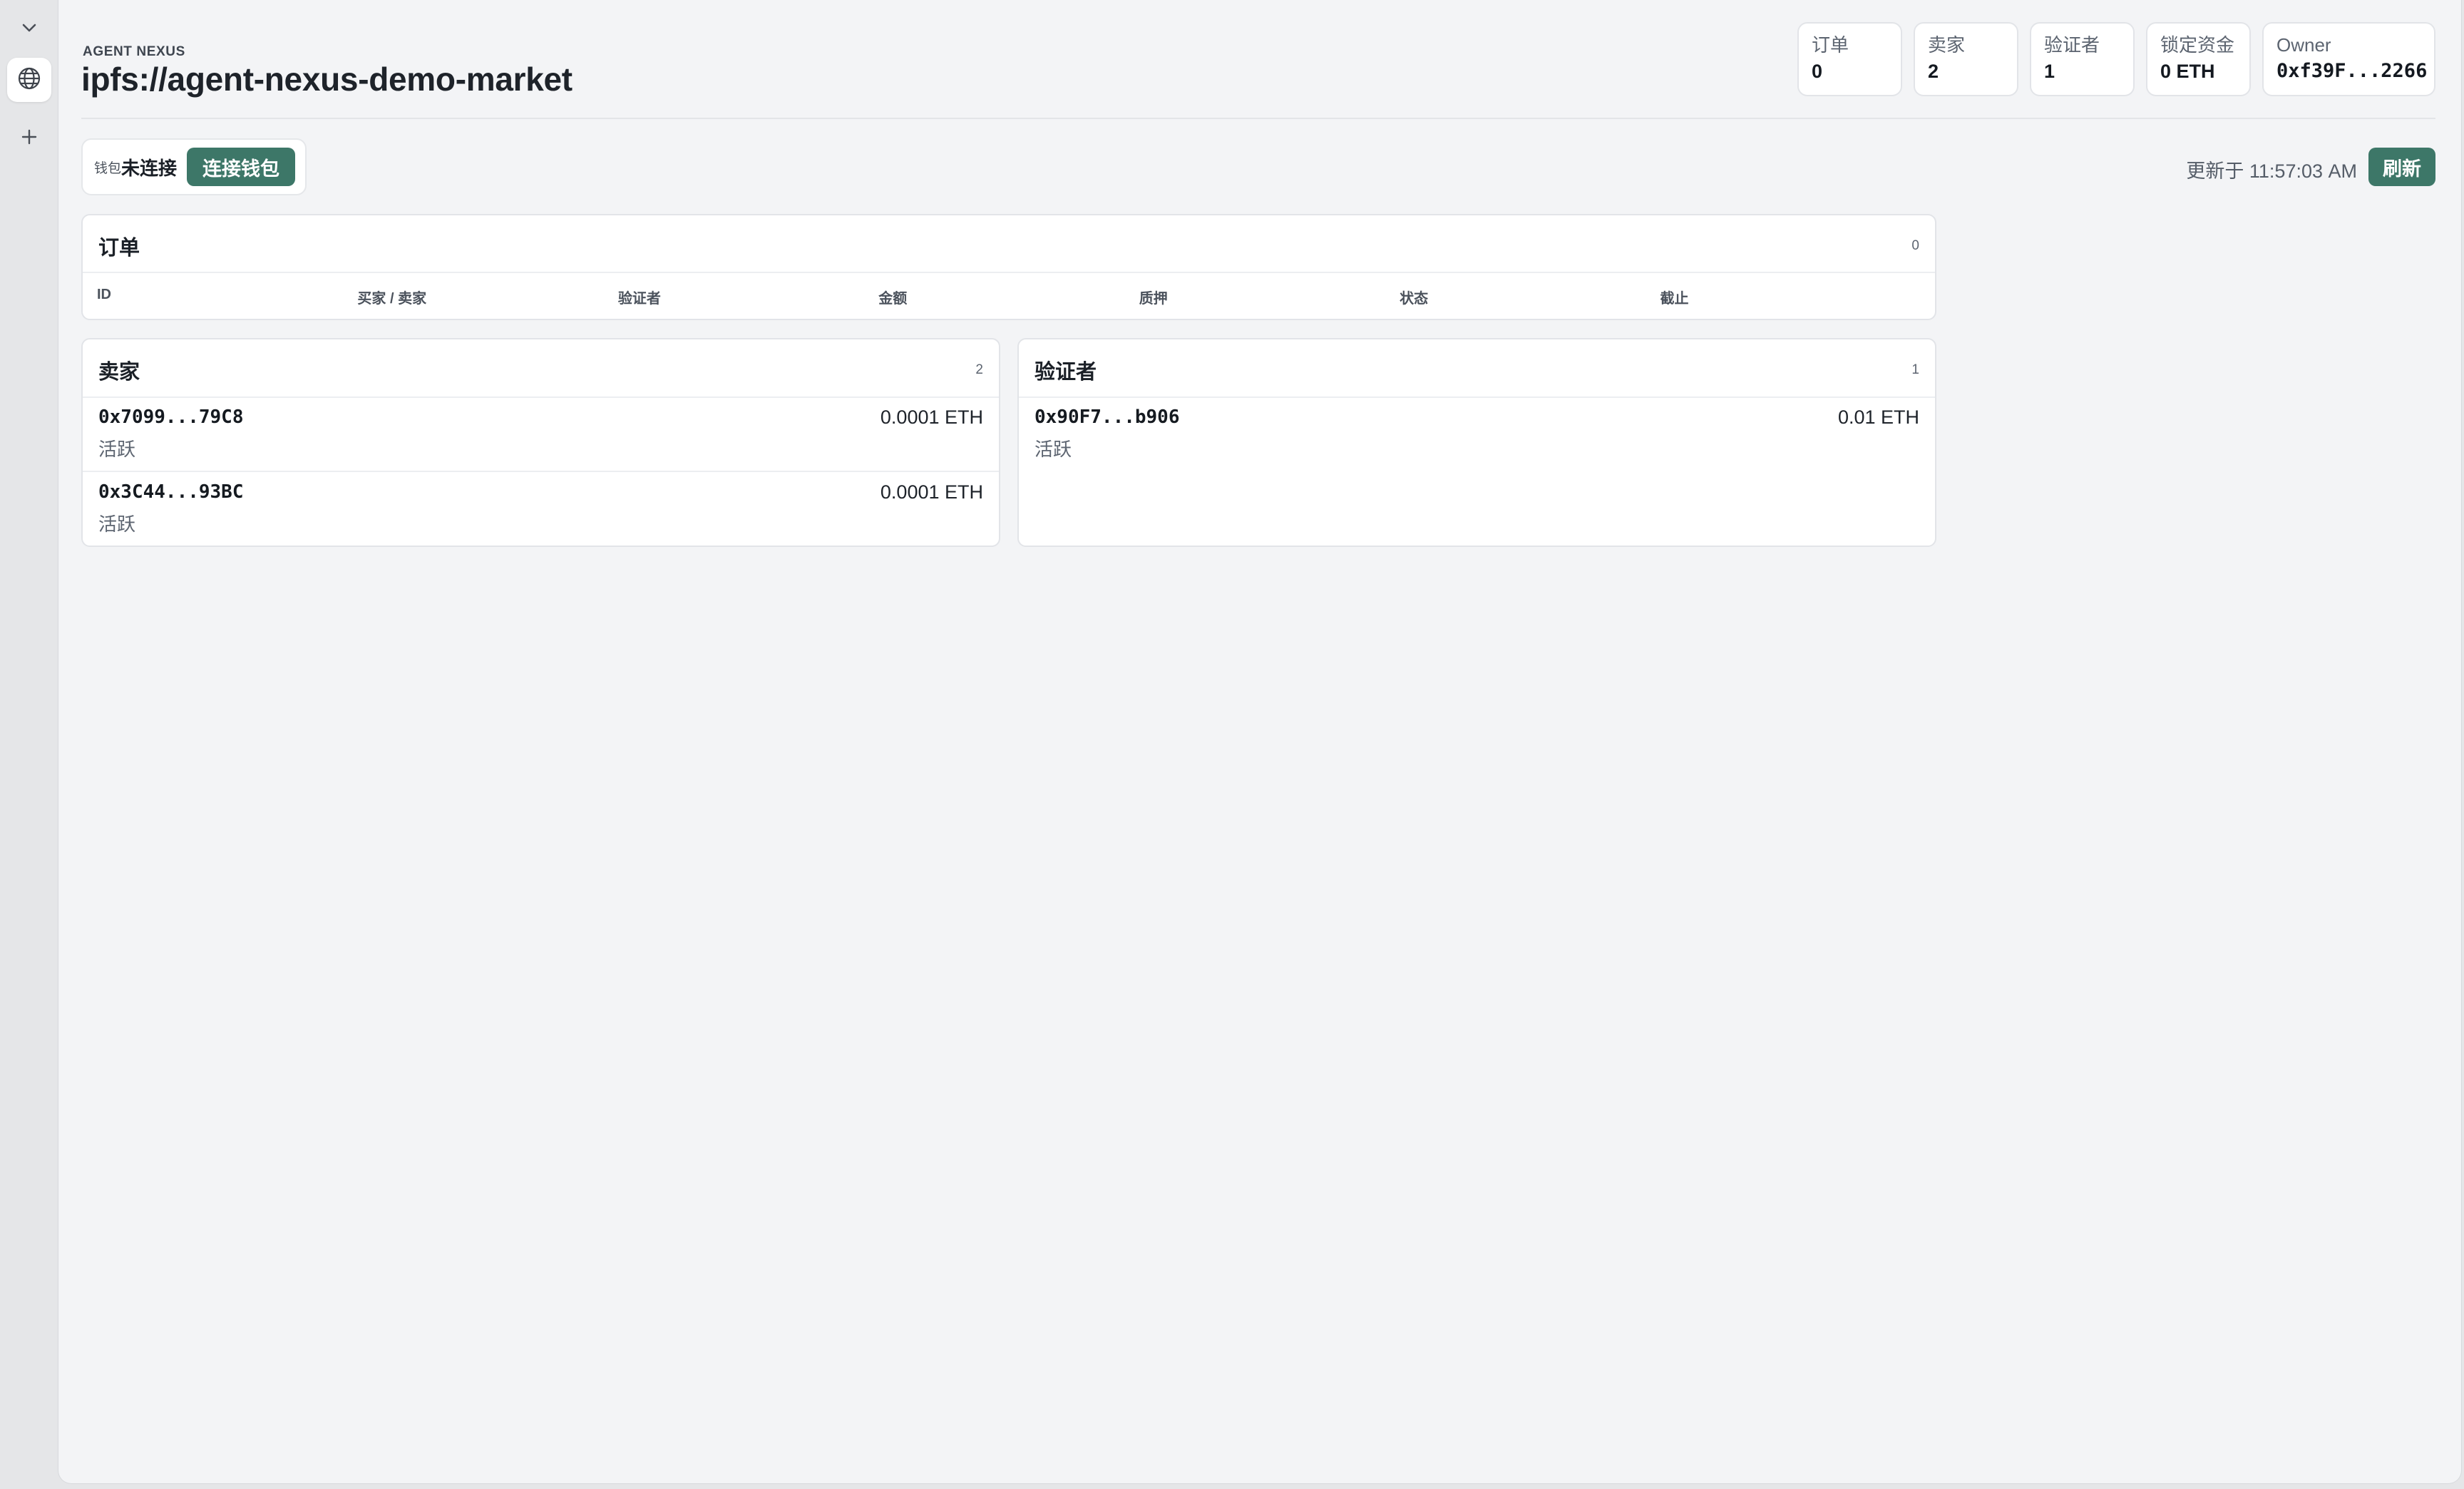  What do you see at coordinates (1878, 417) in the screenshot?
I see `validator-stake: 0.01 ETH` at bounding box center [1878, 417].